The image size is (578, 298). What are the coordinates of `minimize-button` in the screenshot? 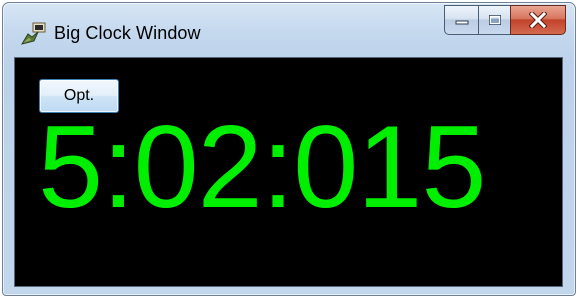 It's located at (461, 20).